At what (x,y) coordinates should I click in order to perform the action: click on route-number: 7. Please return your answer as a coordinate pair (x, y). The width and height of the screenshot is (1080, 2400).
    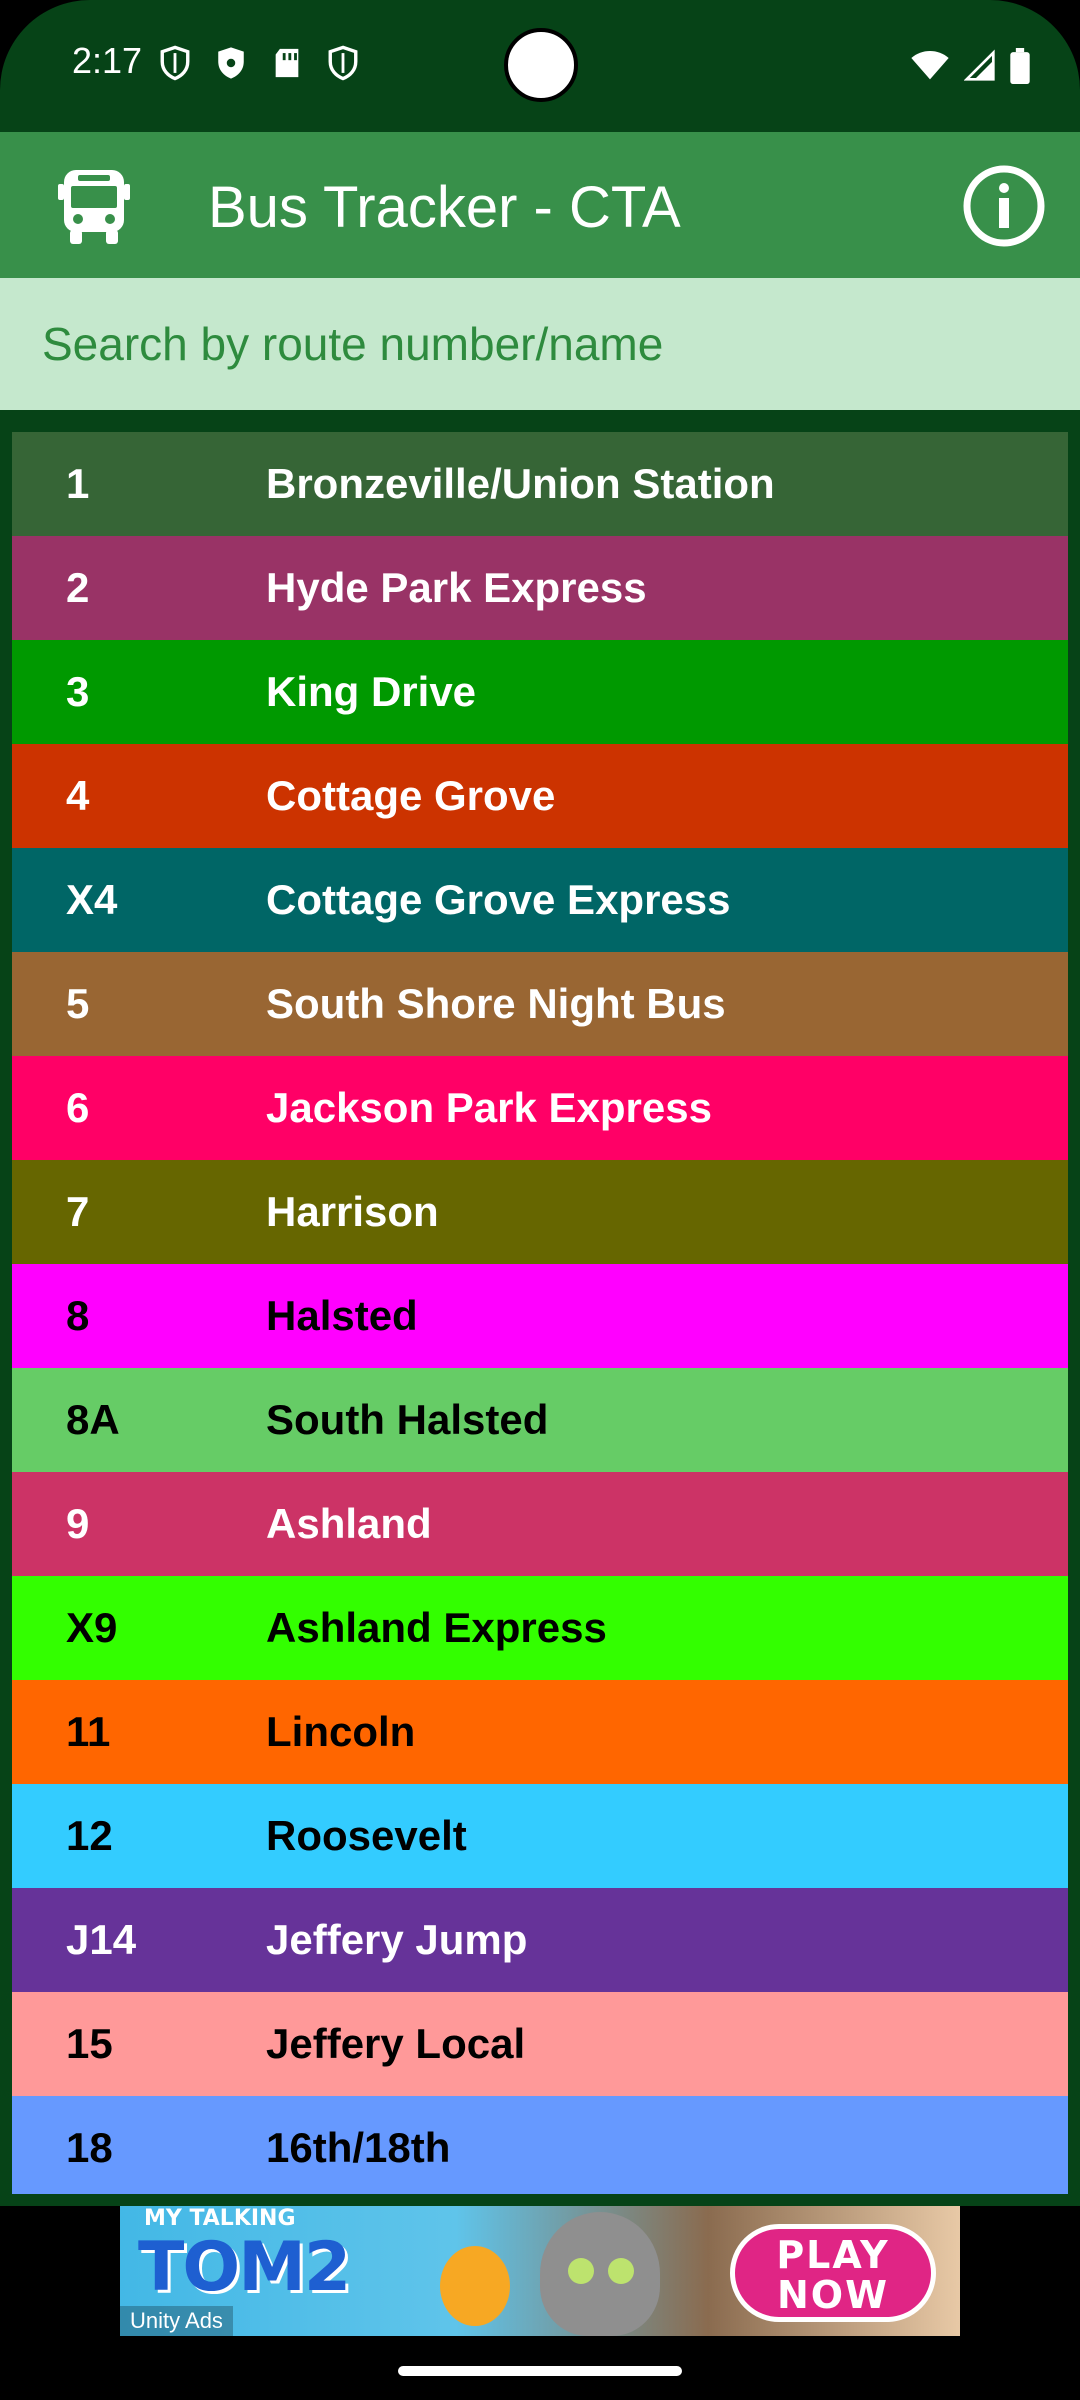
    Looking at the image, I should click on (78, 1211).